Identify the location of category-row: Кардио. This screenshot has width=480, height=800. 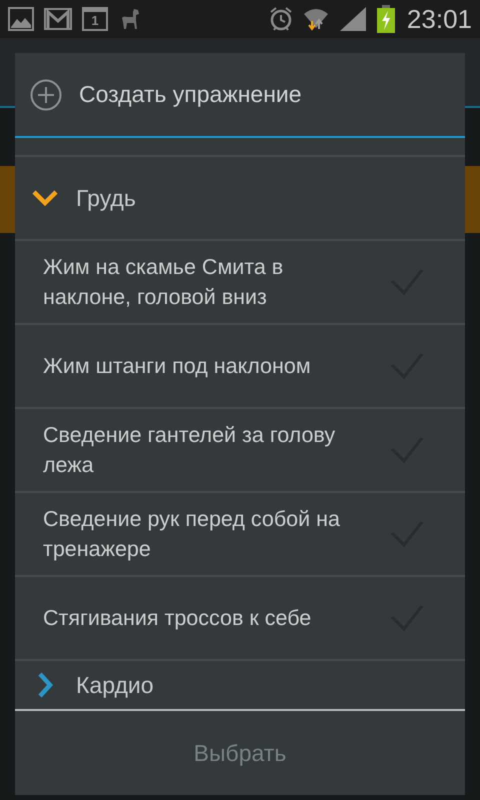
(240, 684).